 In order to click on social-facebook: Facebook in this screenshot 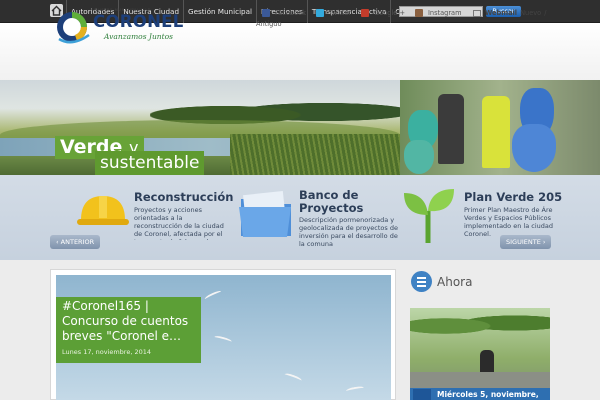, I will do `click(284, 13)`.